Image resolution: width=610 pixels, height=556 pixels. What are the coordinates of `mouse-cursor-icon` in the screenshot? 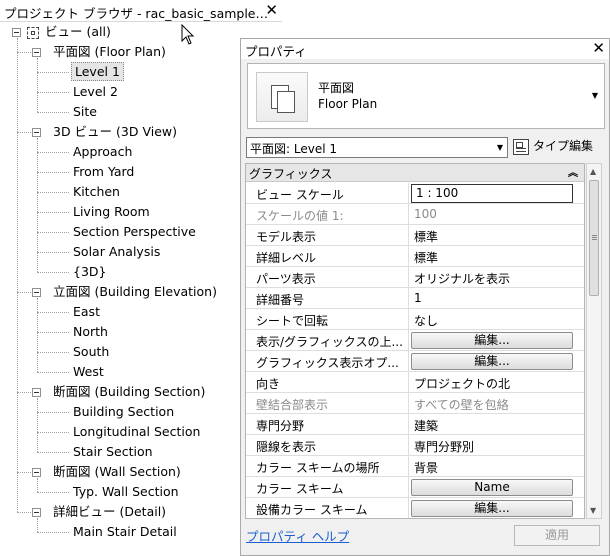 It's located at (188, 34).